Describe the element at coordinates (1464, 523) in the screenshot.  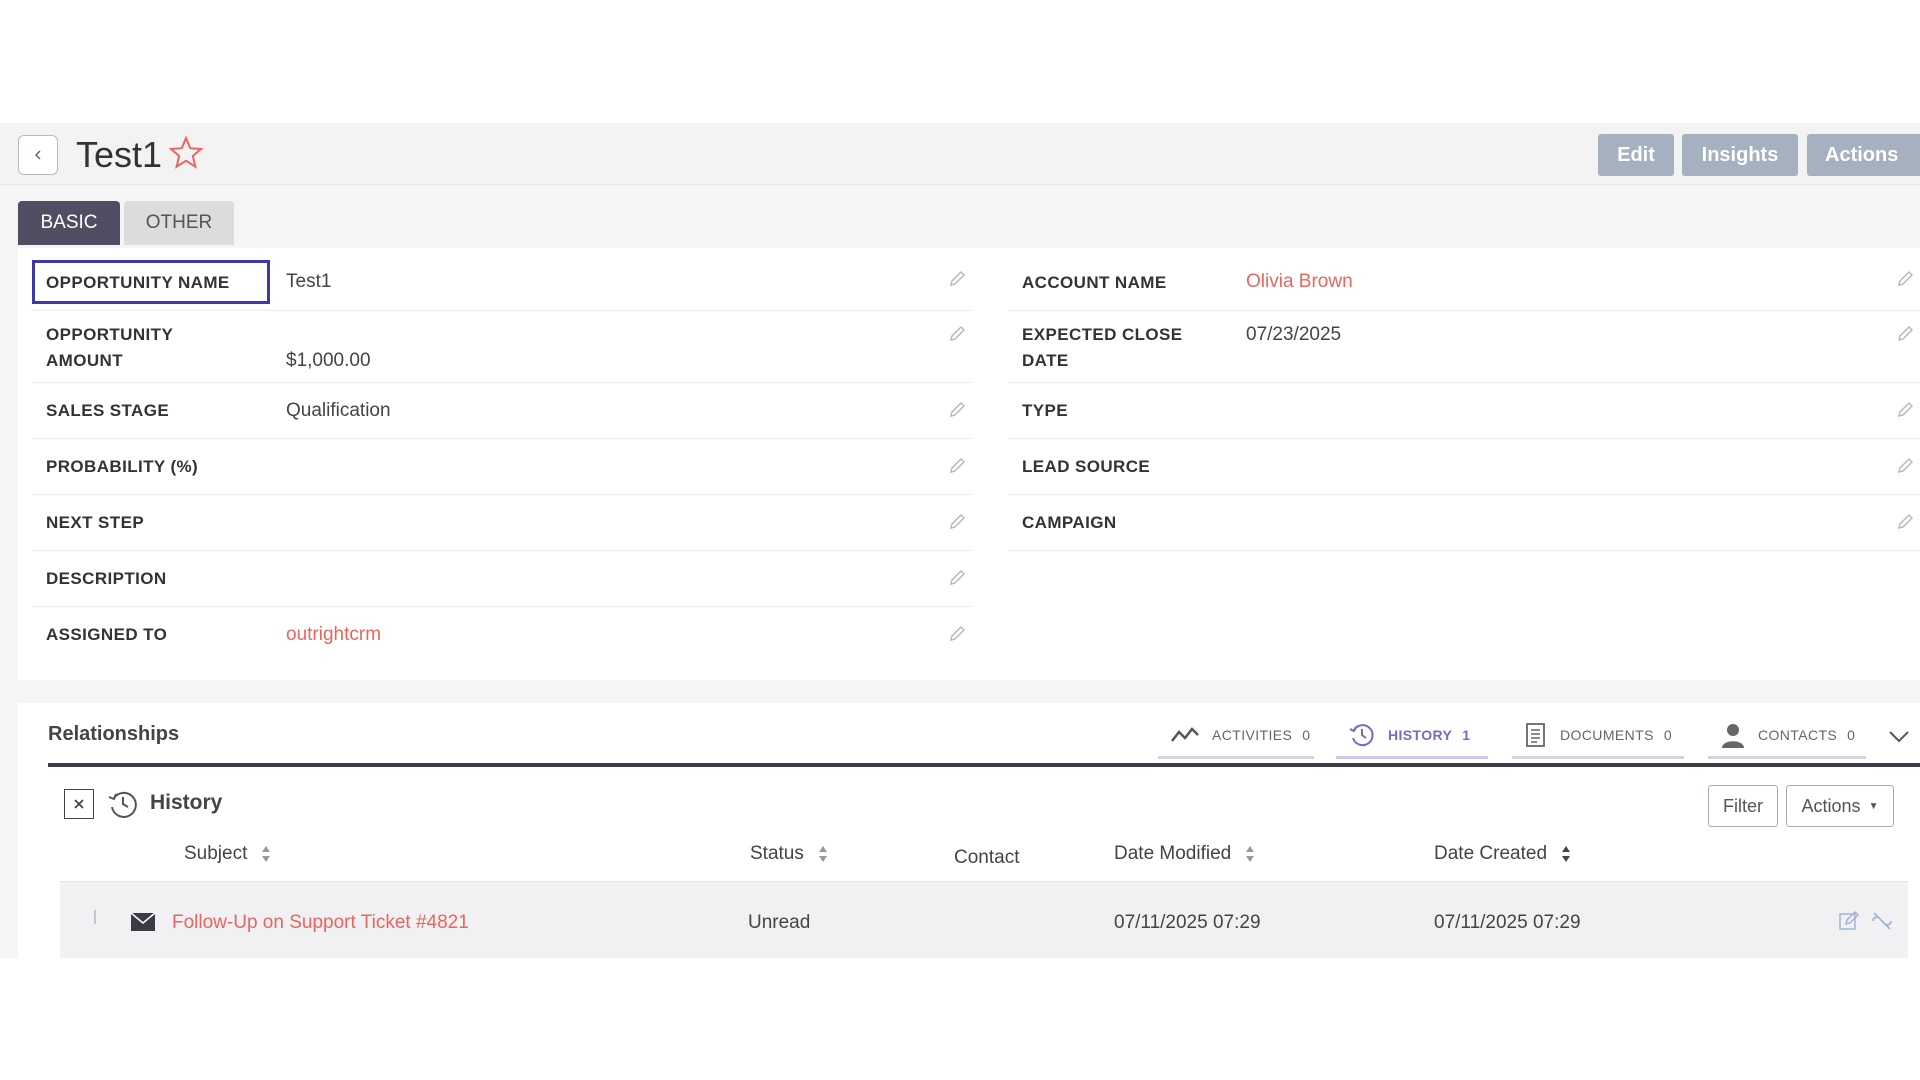
I see `field-campaign: CAMPAIGN` at that location.